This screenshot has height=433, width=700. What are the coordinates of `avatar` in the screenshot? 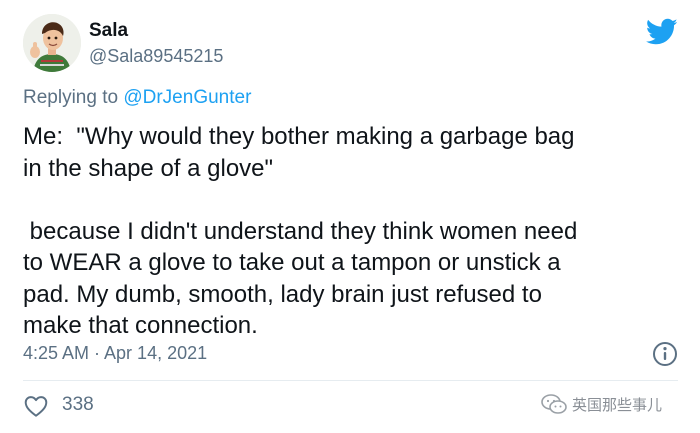 It's located at (52, 43).